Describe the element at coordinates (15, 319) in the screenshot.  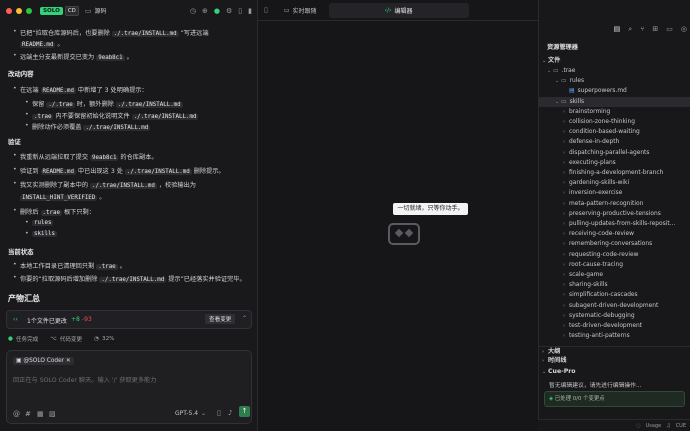
I see `expand-chevron-icon: ‹›` at that location.